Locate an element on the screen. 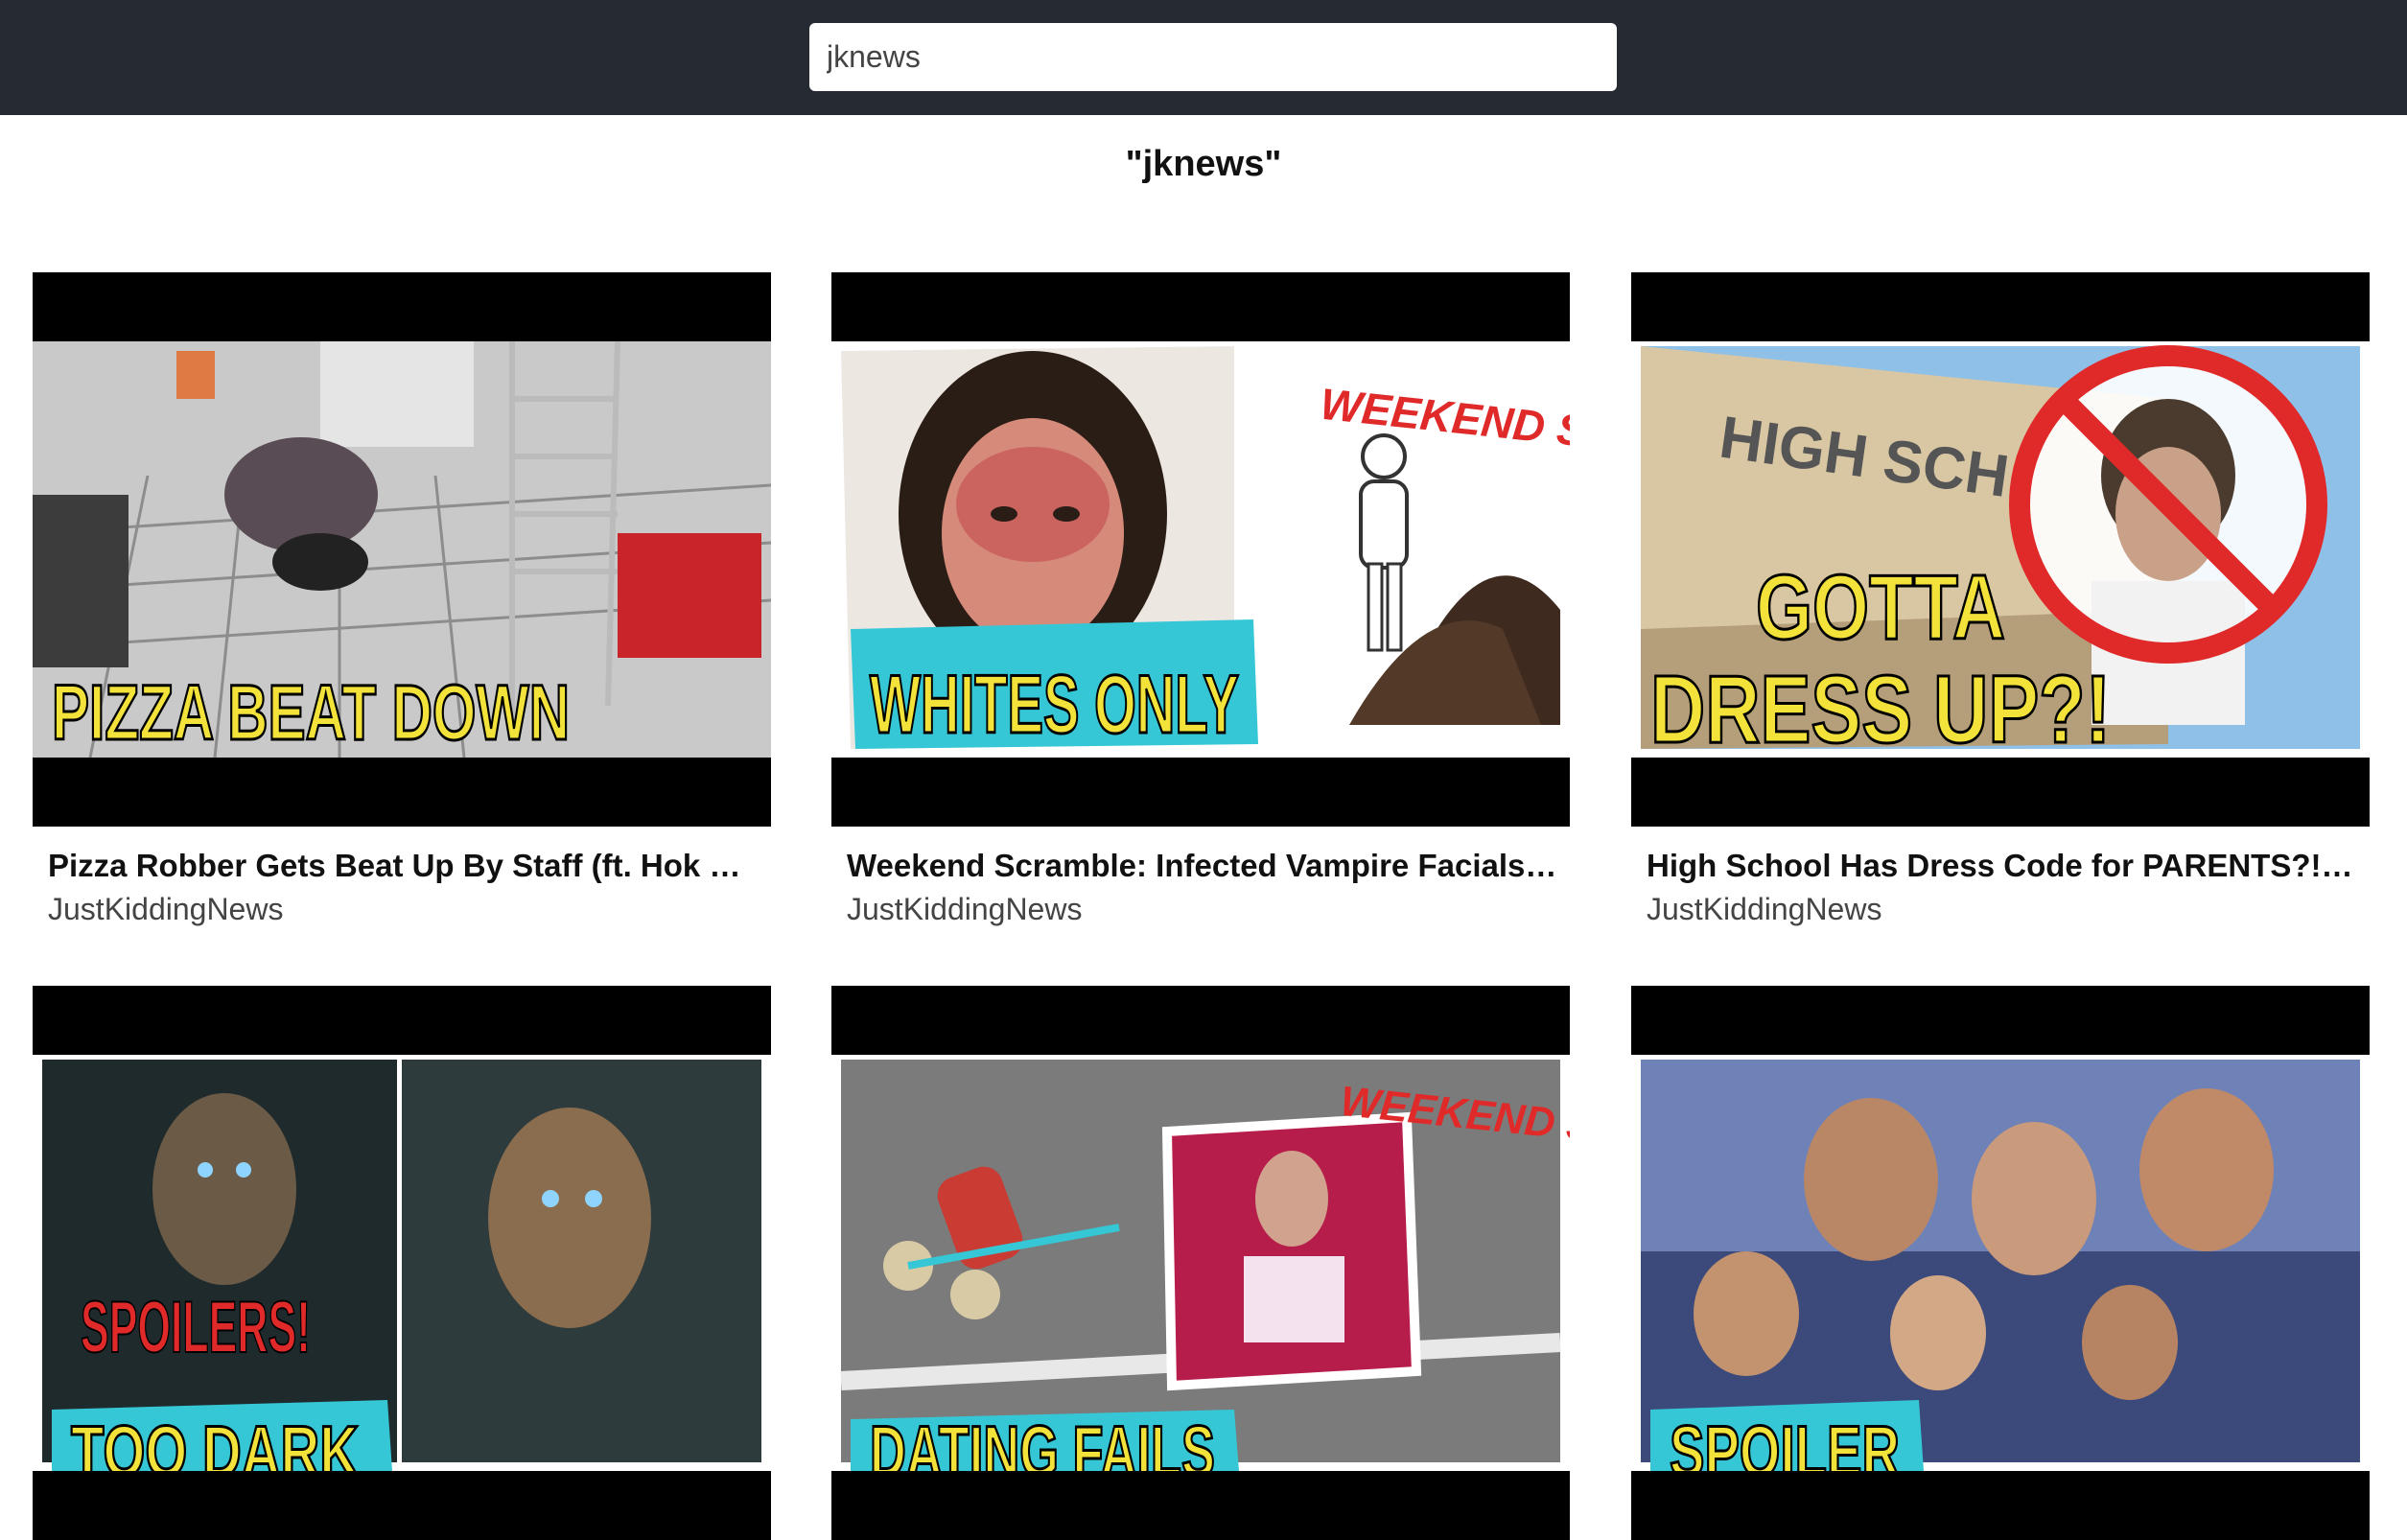  video-thumbnail: HIGH SCH GOTTA DRESS UP?! is located at coordinates (2000, 549).